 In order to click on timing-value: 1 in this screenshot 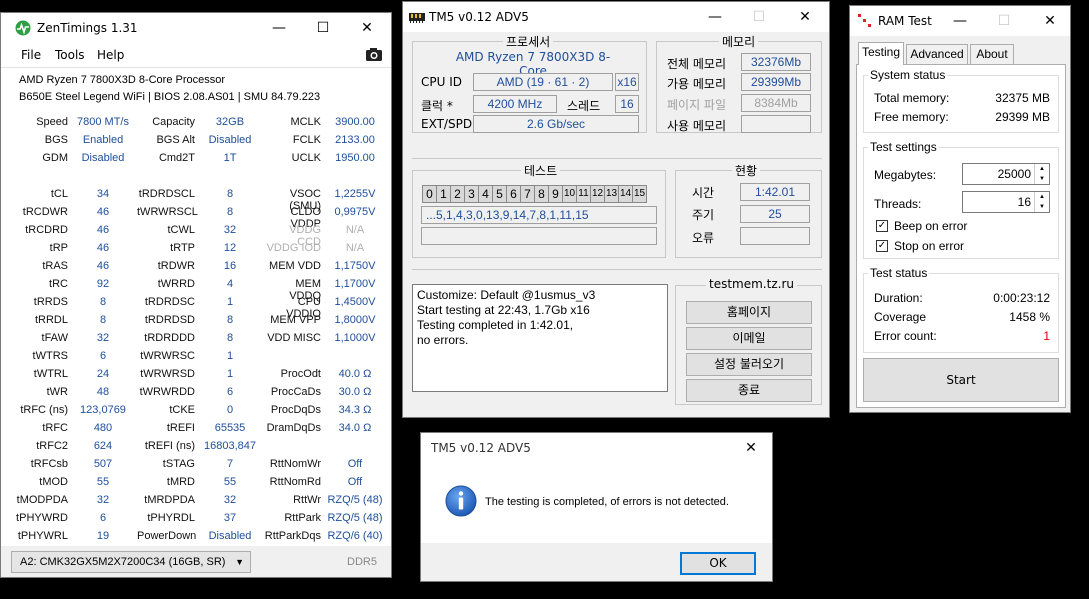, I will do `click(230, 302)`.